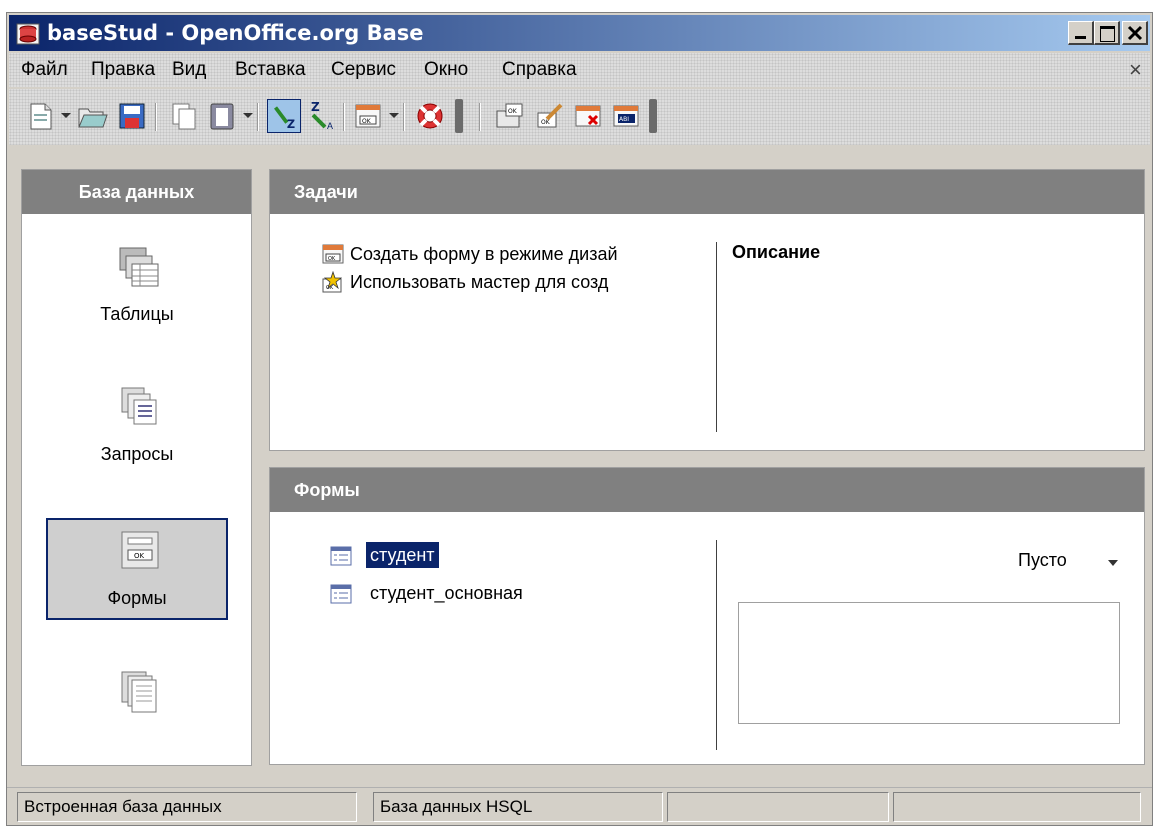 The width and height of the screenshot is (1155, 826). What do you see at coordinates (479, 282) in the screenshot?
I see `task-label-wizard: Использовать мастер для созд` at bounding box center [479, 282].